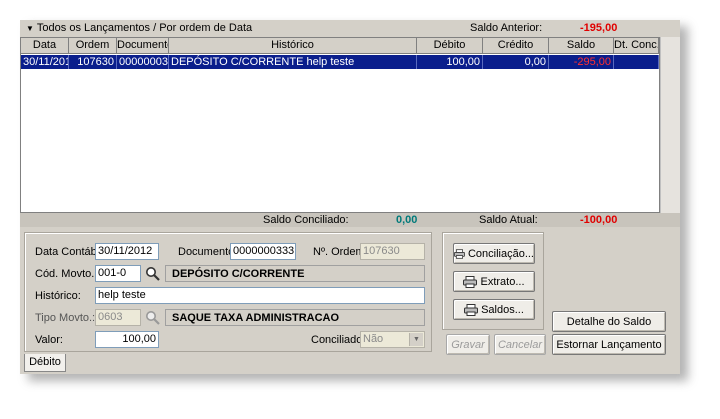 Image resolution: width=720 pixels, height=419 pixels. I want to click on cod-movto-description: DEPÓSITO C/CORRENTE, so click(295, 273).